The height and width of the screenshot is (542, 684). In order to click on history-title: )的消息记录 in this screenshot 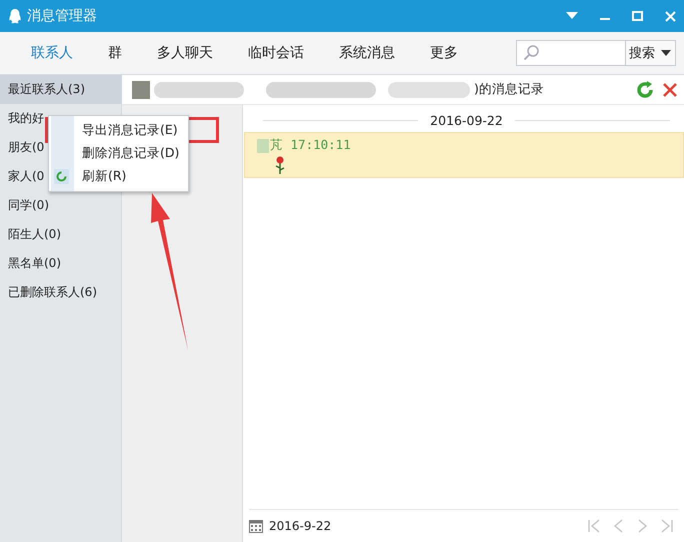, I will do `click(509, 89)`.